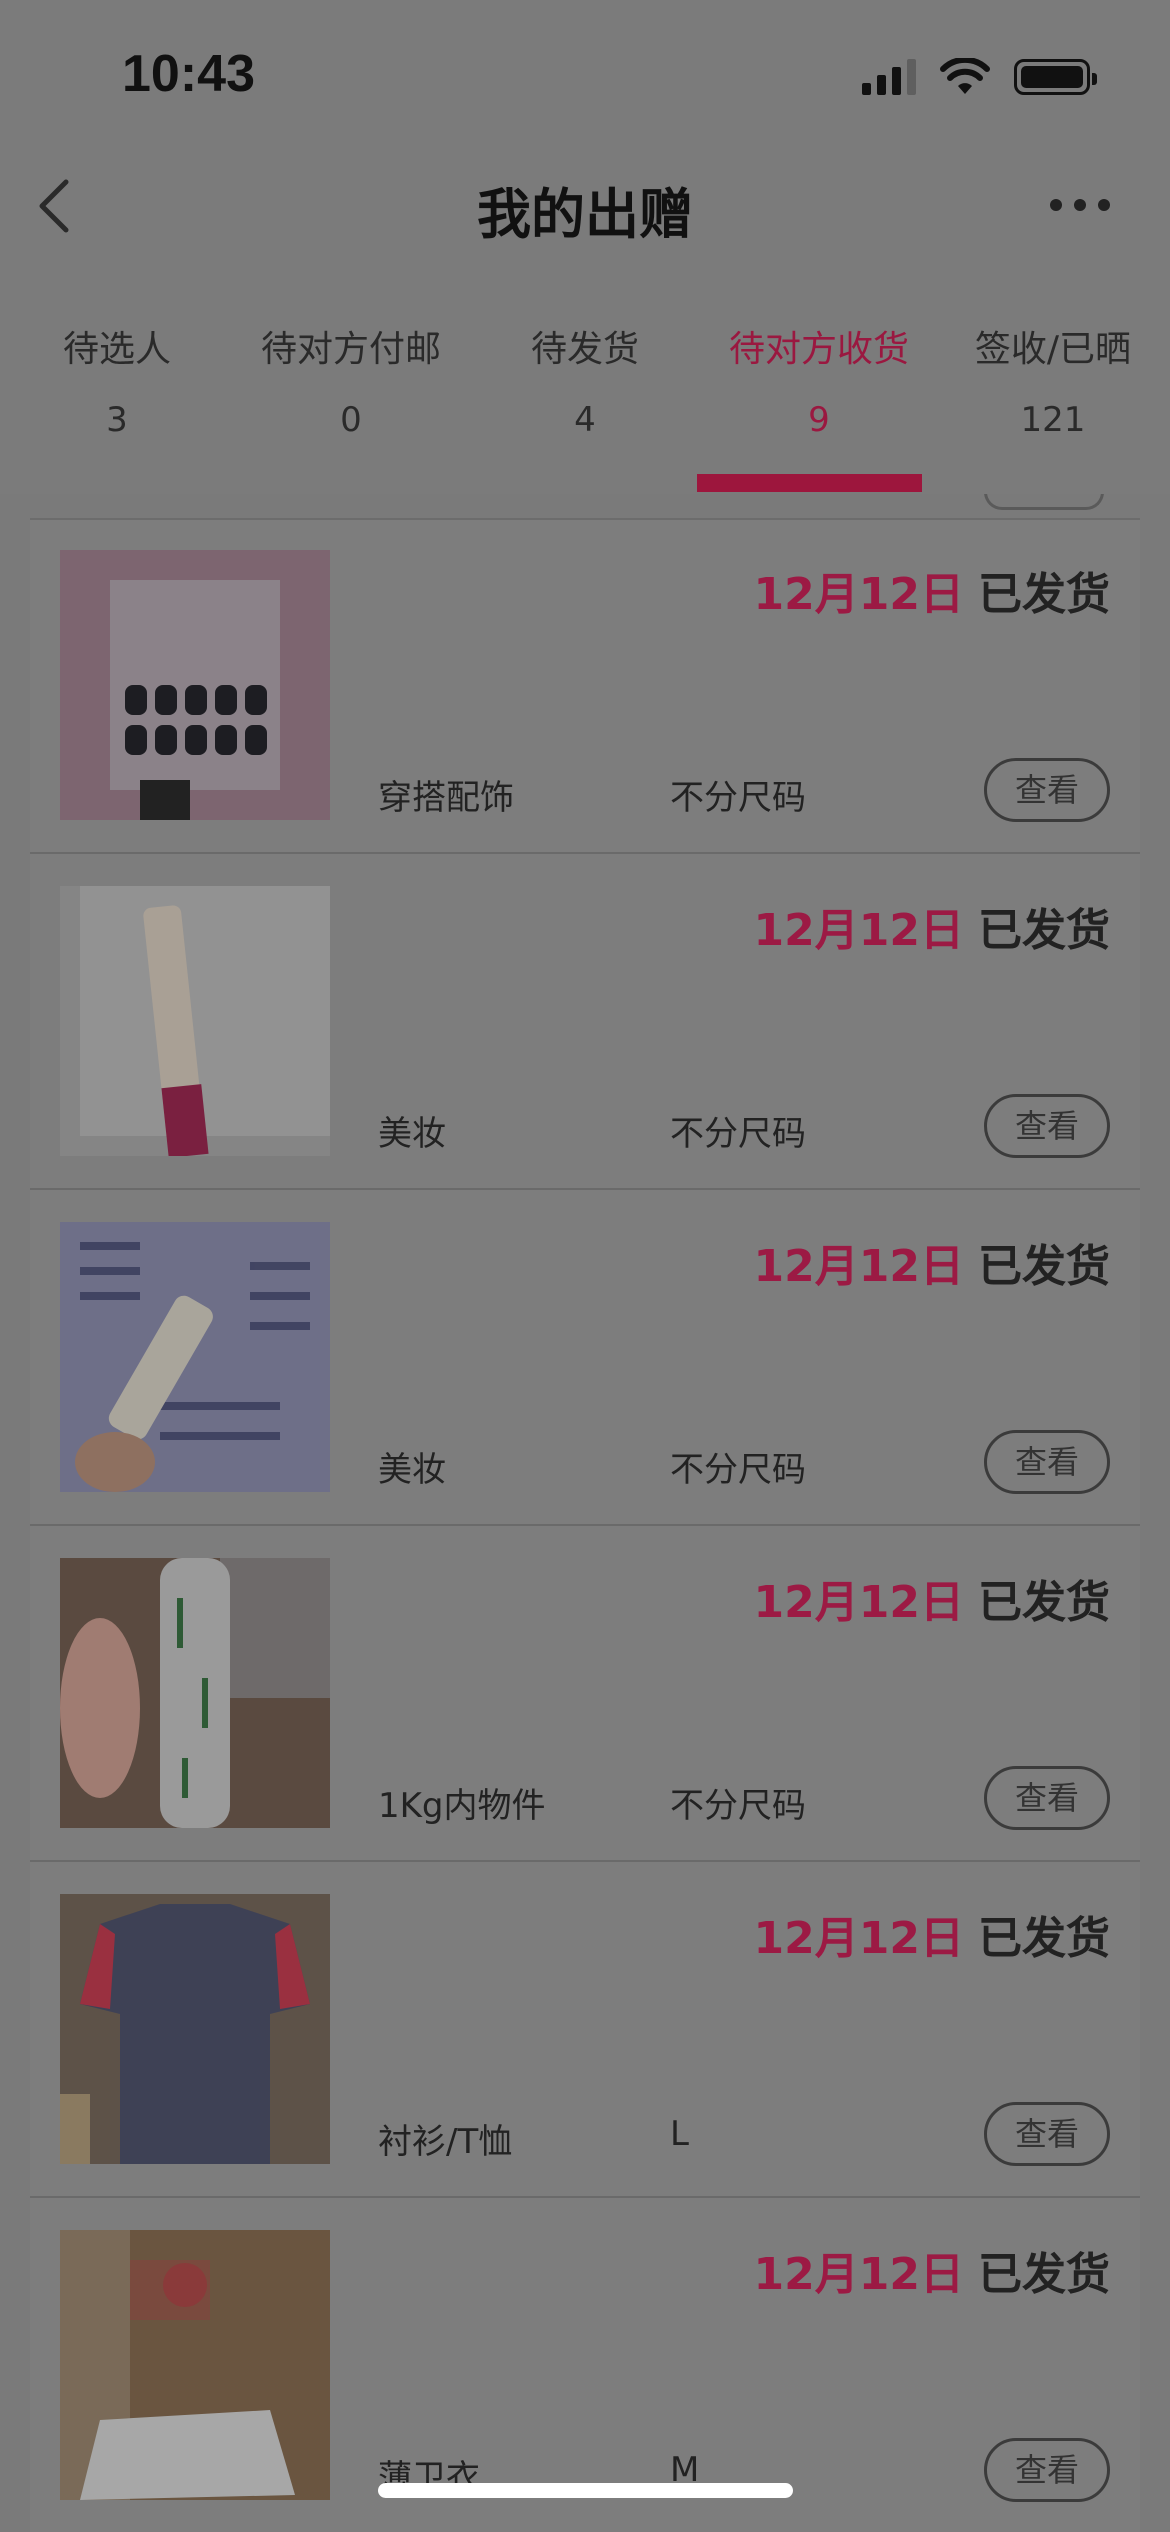 The image size is (1170, 2532). I want to click on tab-count: 4, so click(585, 420).